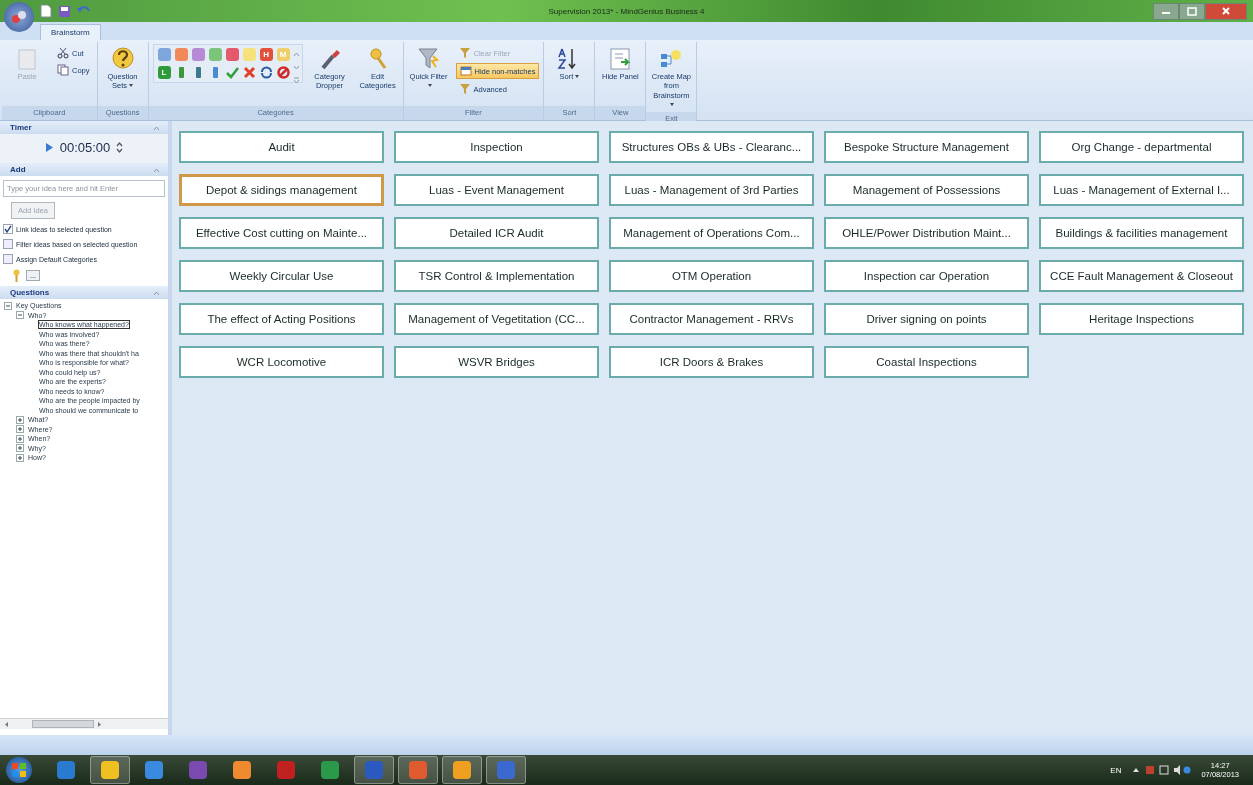  What do you see at coordinates (926, 190) in the screenshot?
I see `idea-card: Management of Possessions` at bounding box center [926, 190].